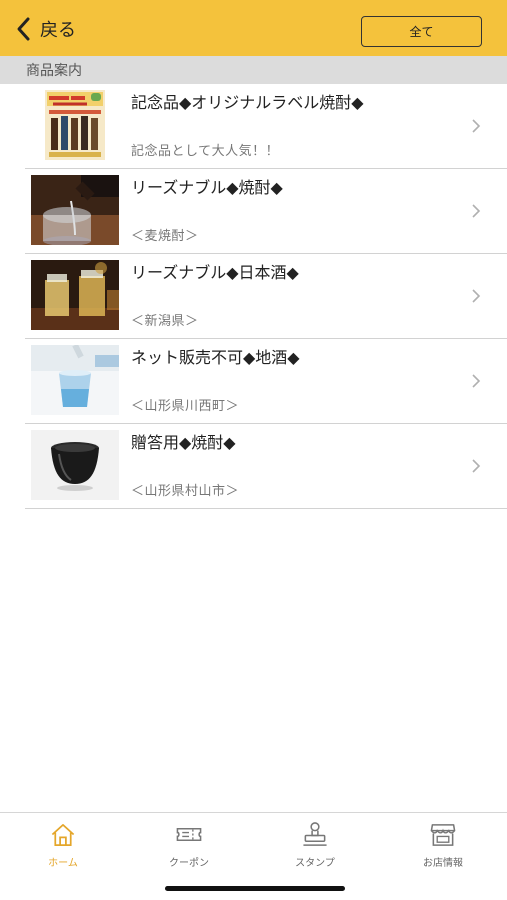  I want to click on product-item-original-label: 記念品◆オリジナルラベル焼酎◆ 記念品として大人気！！, so click(266, 126).